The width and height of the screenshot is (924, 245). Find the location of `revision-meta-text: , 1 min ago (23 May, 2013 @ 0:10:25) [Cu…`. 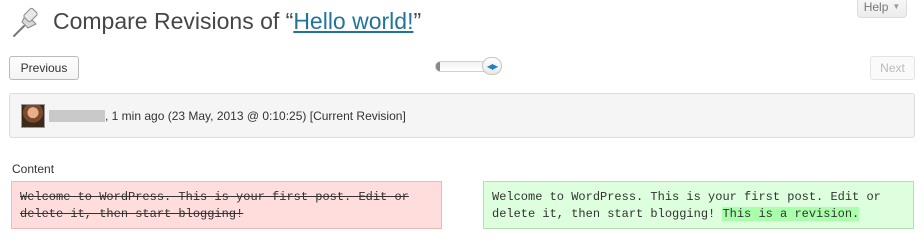

revision-meta-text: , 1 min ago (23 May, 2013 @ 0:10:25) [Cu… is located at coordinates (255, 115).